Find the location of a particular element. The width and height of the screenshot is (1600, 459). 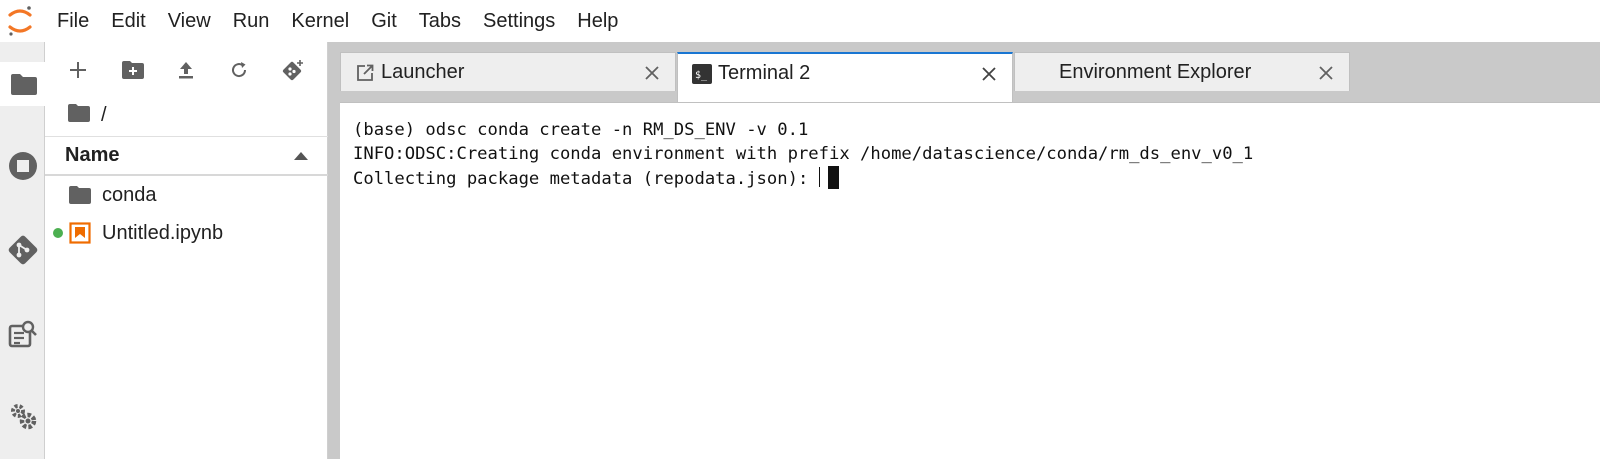

menu-view: View is located at coordinates (189, 21).